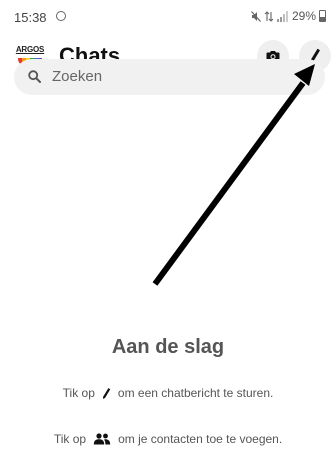  What do you see at coordinates (30, 49) in the screenshot?
I see `logo-text: ARGOS` at bounding box center [30, 49].